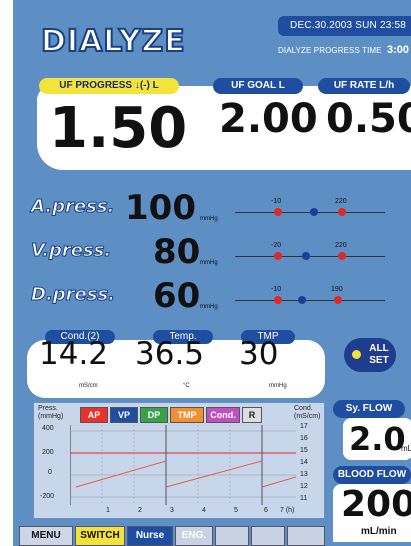  Describe the element at coordinates (47, 496) in the screenshot. I see `y-left-tick: -200` at that location.